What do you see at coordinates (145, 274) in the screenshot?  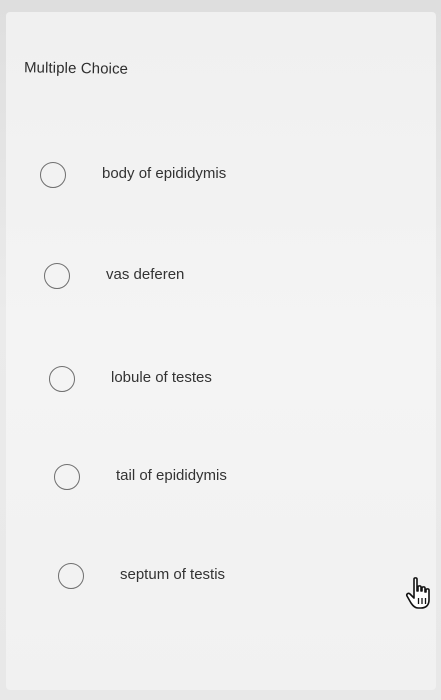 I see `answer-option-label: vas deferen` at bounding box center [145, 274].